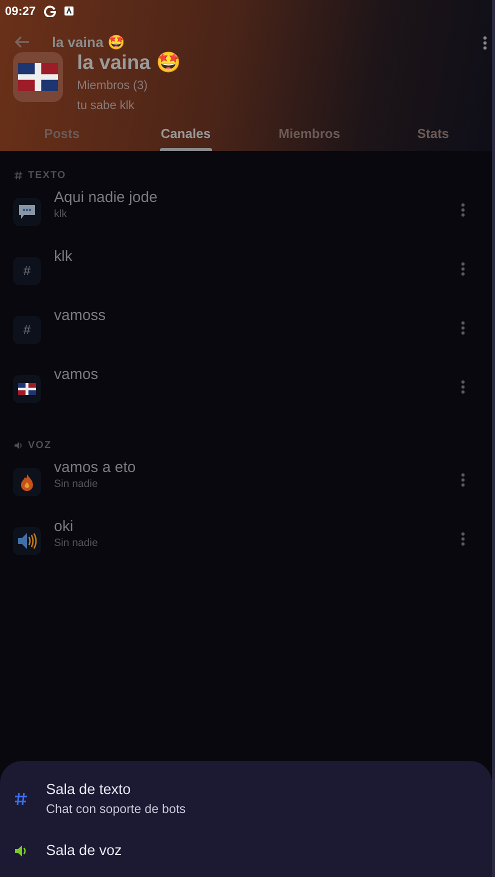 The image size is (495, 877). What do you see at coordinates (47, 175) in the screenshot?
I see `section-title: TEXTO` at bounding box center [47, 175].